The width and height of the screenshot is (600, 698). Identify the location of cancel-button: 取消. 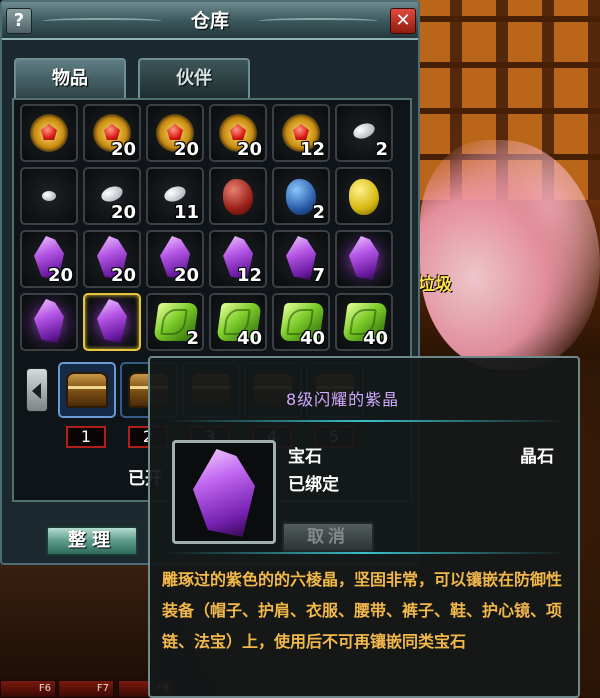
(328, 537).